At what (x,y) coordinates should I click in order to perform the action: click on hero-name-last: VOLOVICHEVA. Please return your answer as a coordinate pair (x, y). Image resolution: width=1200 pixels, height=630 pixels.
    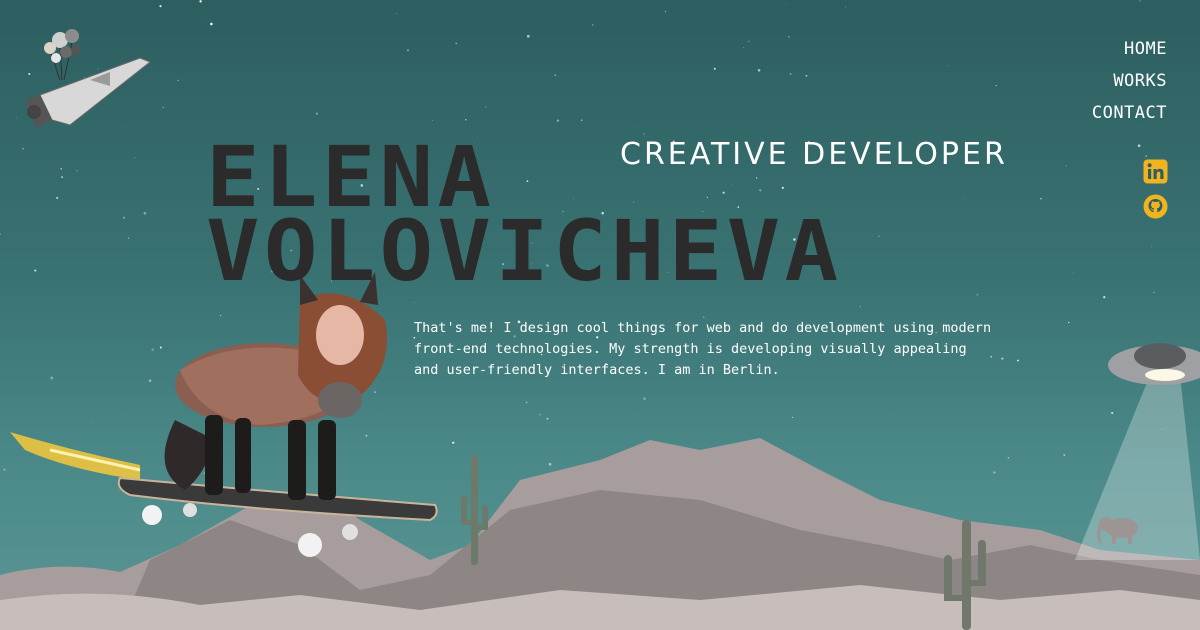
    Looking at the image, I should click on (524, 251).